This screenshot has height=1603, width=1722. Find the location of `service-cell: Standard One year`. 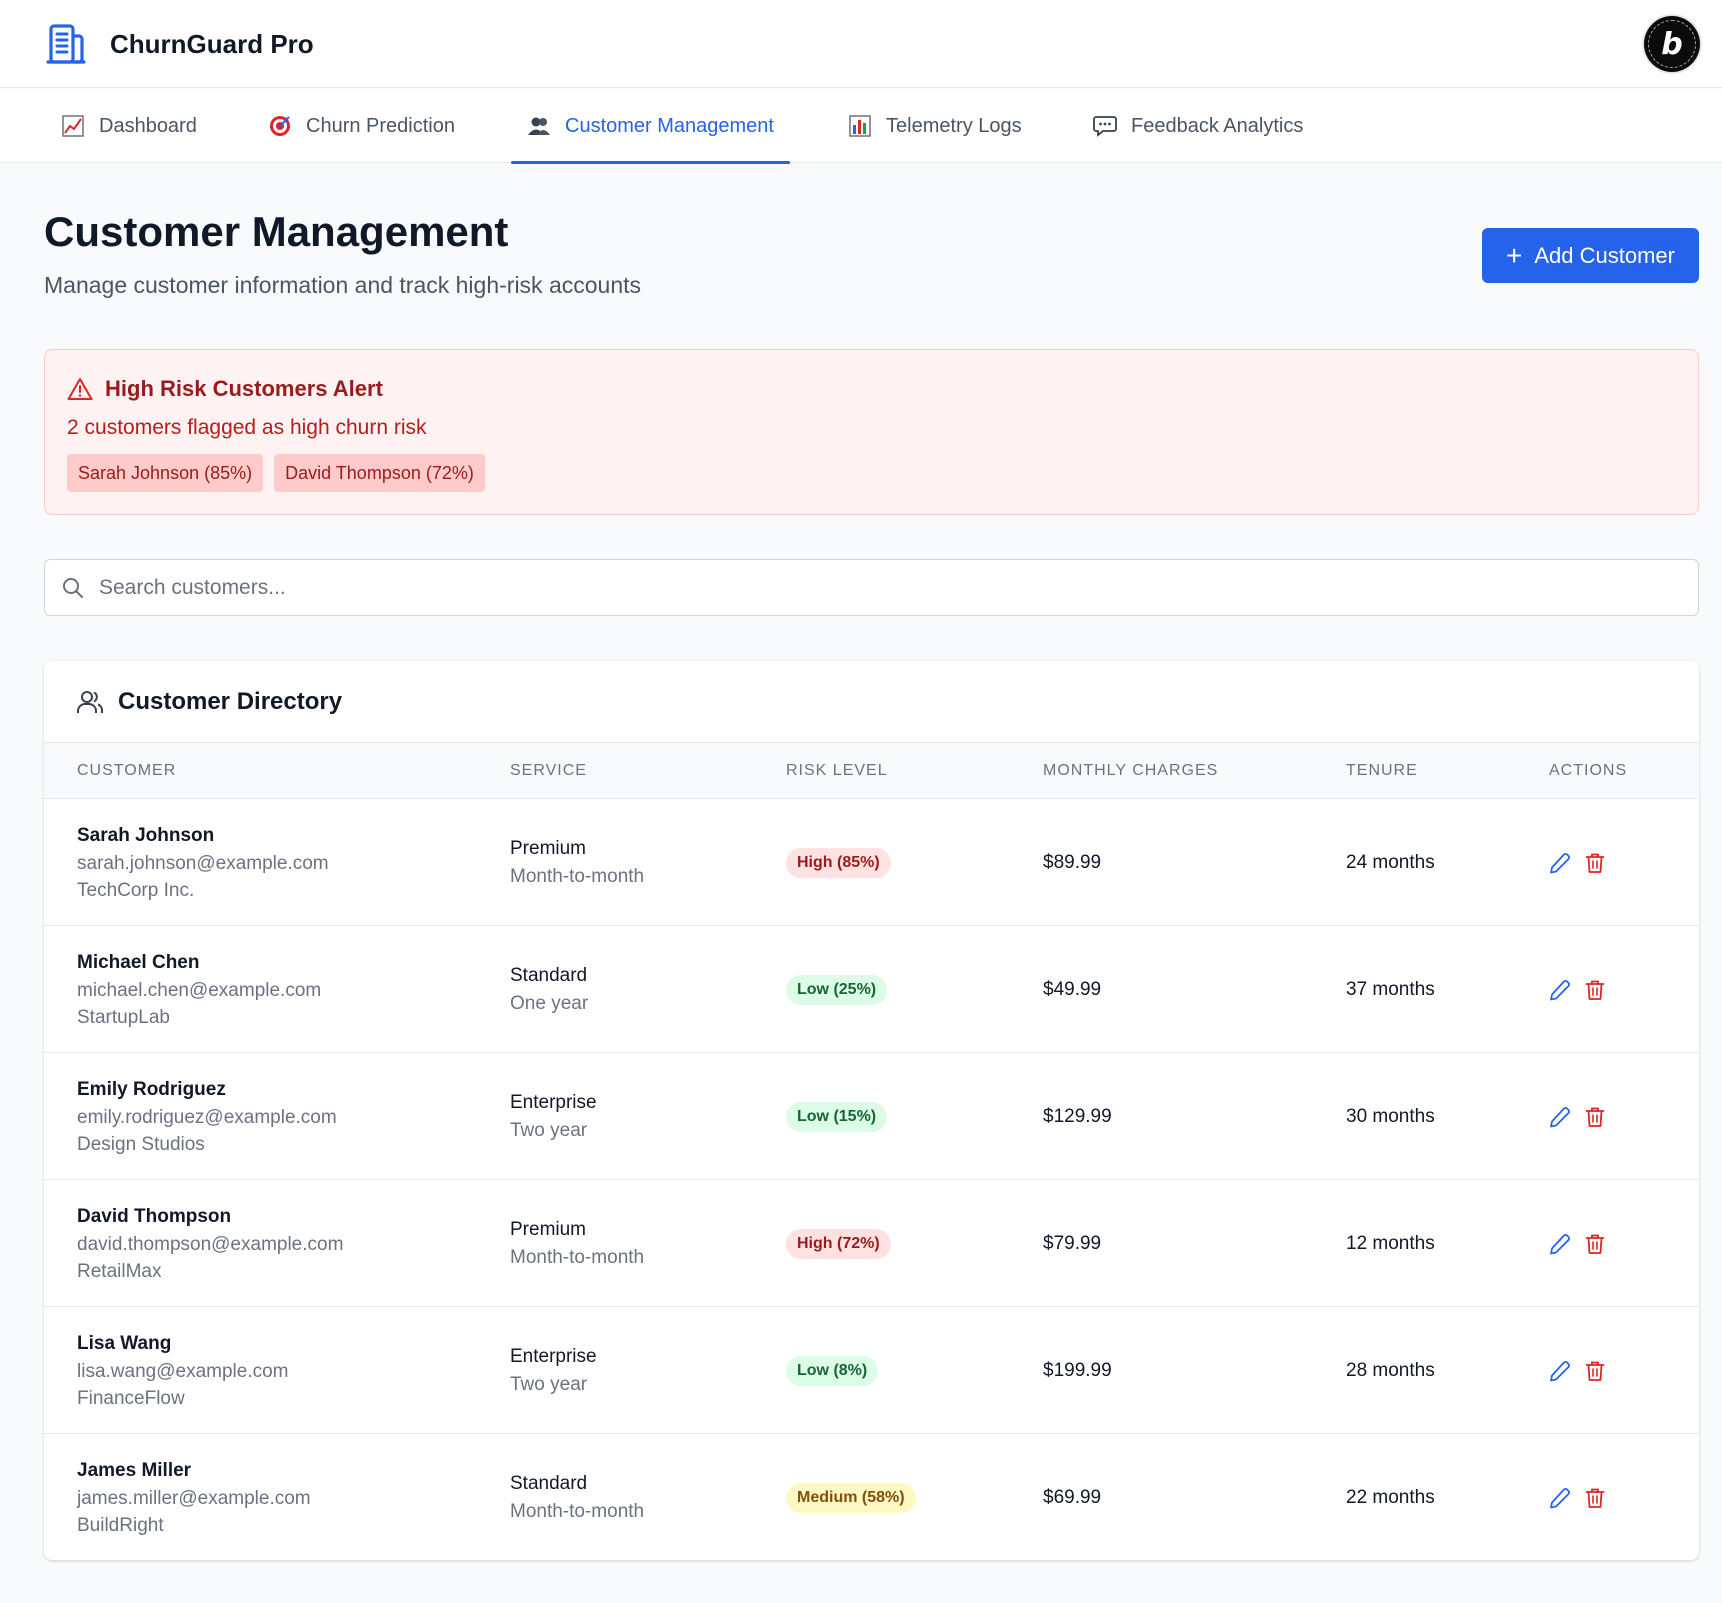

service-cell: Standard One year is located at coordinates (549, 989).